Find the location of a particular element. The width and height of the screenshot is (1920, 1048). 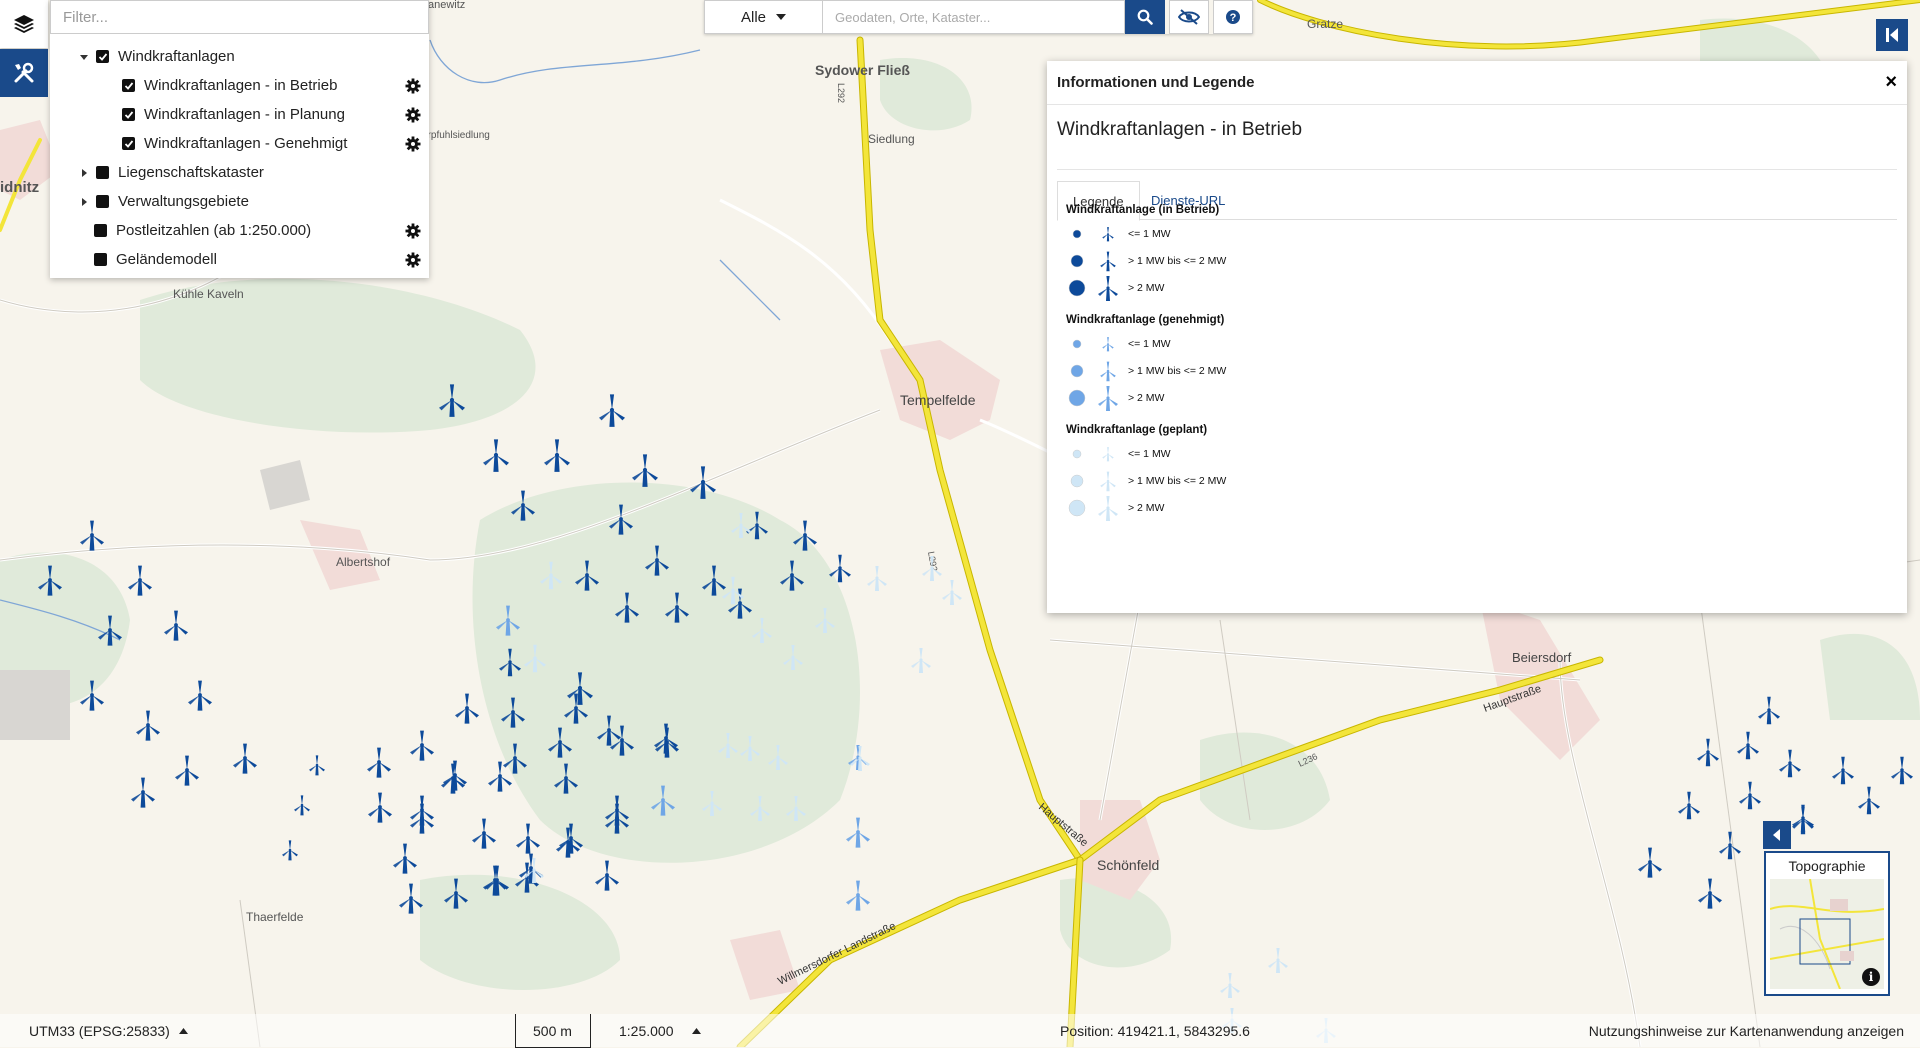

caret-left-icon is located at coordinates (1776, 835).